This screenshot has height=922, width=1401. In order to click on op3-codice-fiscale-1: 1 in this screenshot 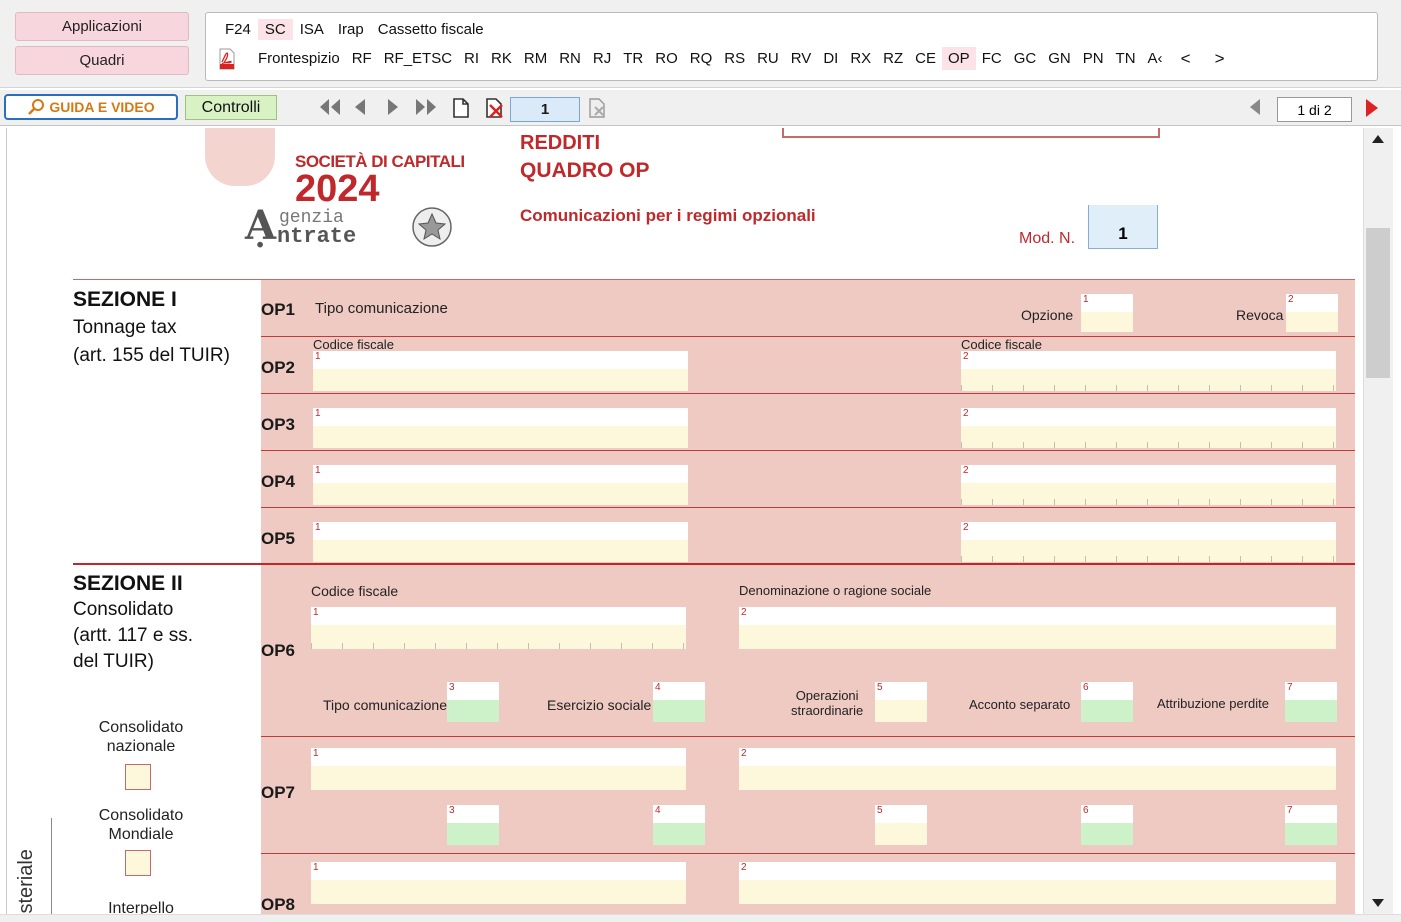, I will do `click(500, 428)`.